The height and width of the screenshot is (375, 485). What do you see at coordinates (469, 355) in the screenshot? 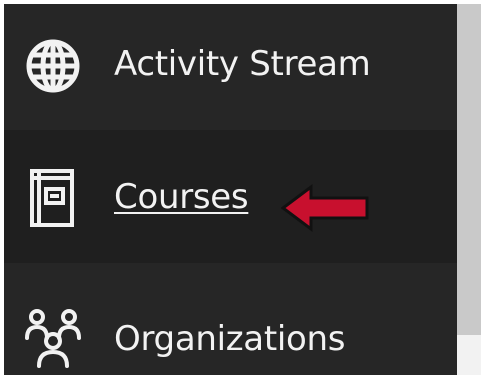
I see `content-area-bottom` at bounding box center [469, 355].